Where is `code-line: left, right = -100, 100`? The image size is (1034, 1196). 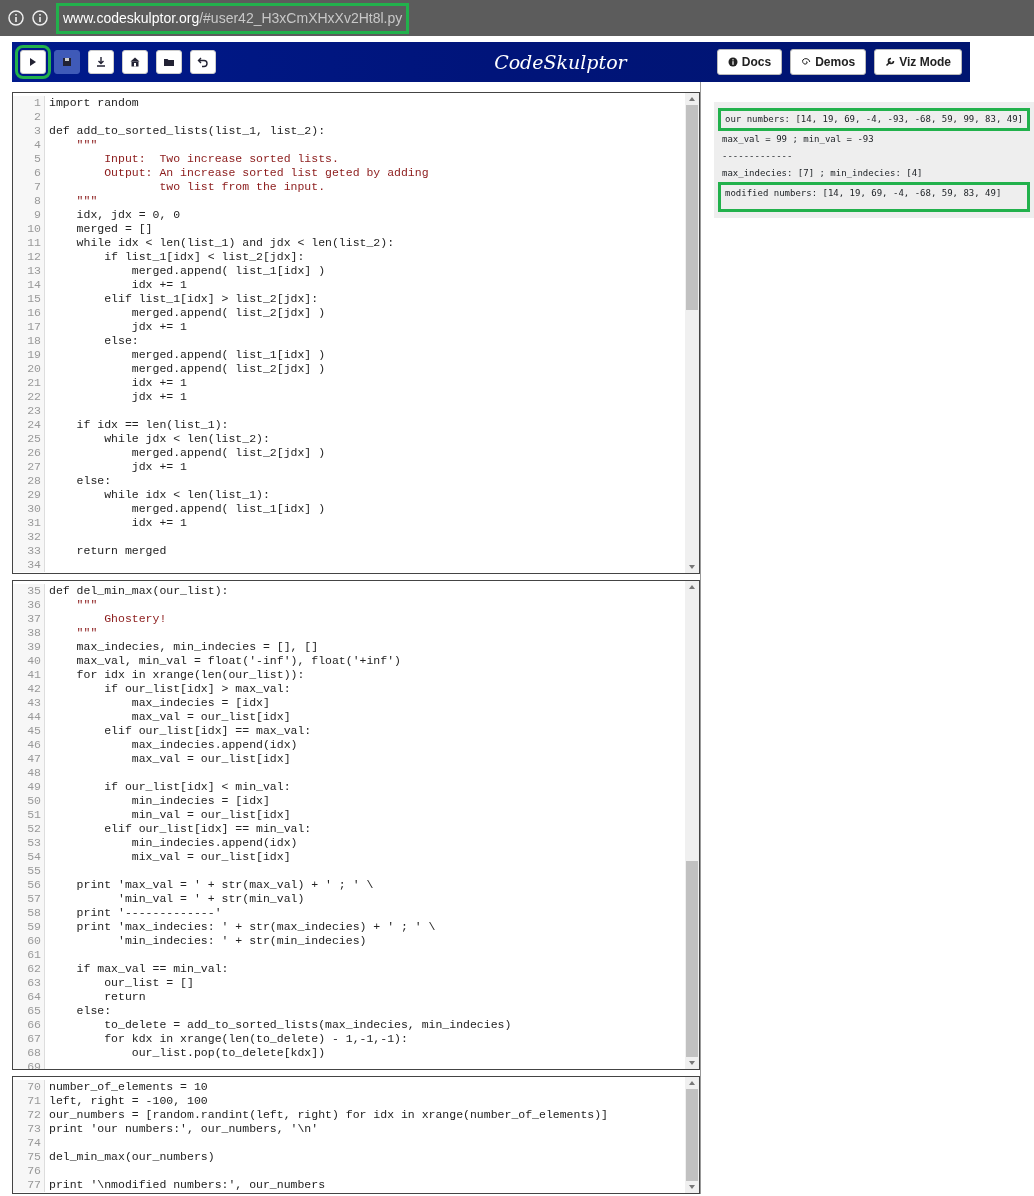
code-line: left, right = -100, 100 is located at coordinates (128, 1101).